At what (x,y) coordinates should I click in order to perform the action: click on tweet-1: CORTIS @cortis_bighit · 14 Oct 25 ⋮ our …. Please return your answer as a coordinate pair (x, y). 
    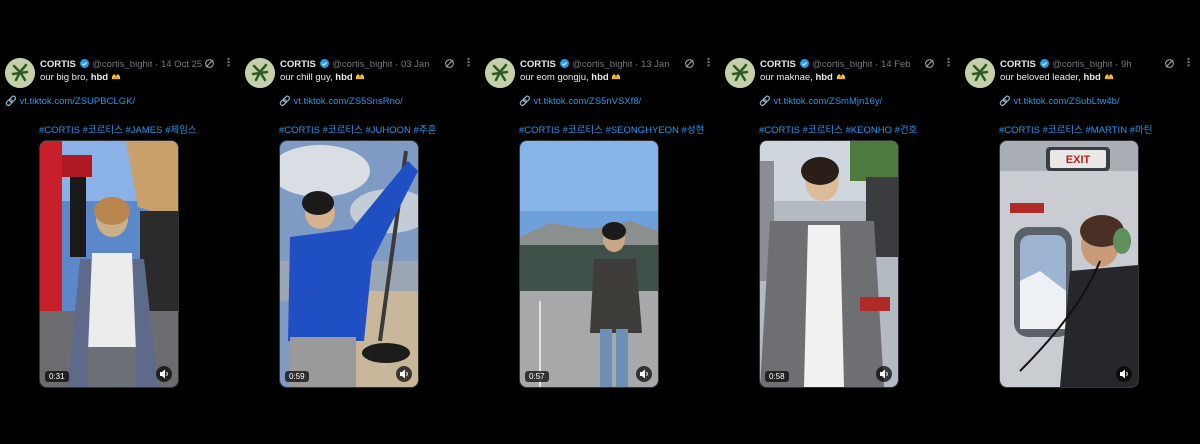
    Looking at the image, I should click on (123, 222).